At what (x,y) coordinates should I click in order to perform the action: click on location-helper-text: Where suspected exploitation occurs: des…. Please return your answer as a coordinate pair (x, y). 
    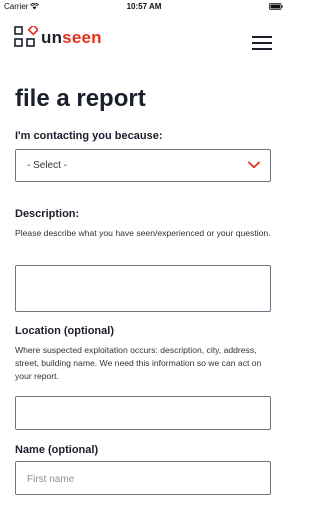
    Looking at the image, I should click on (138, 363).